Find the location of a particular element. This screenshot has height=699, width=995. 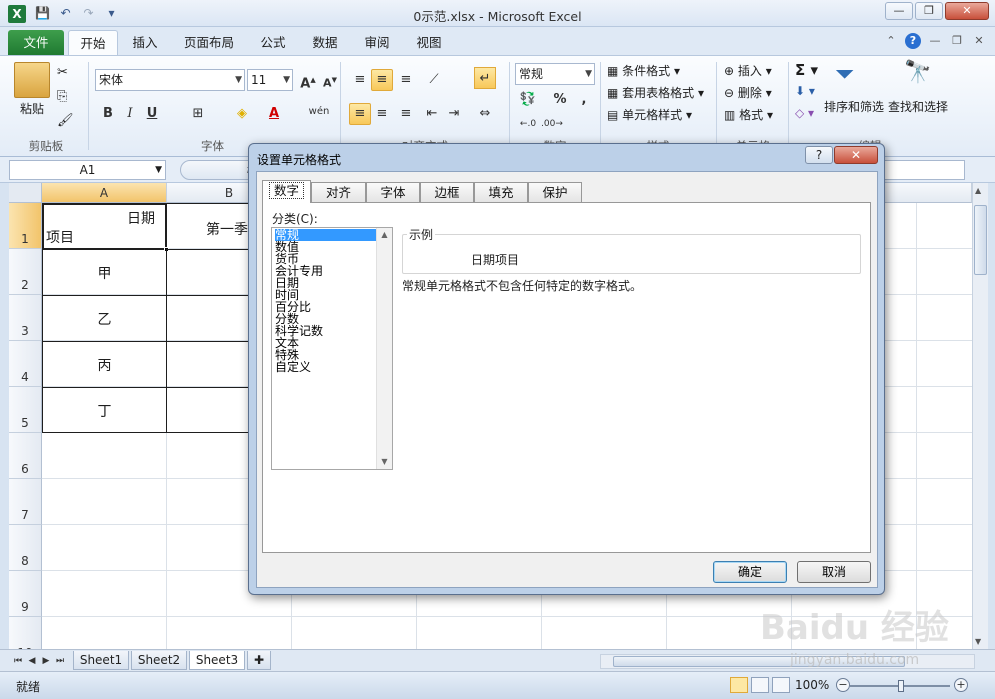

tab-formulas: 公式 is located at coordinates (273, 42).